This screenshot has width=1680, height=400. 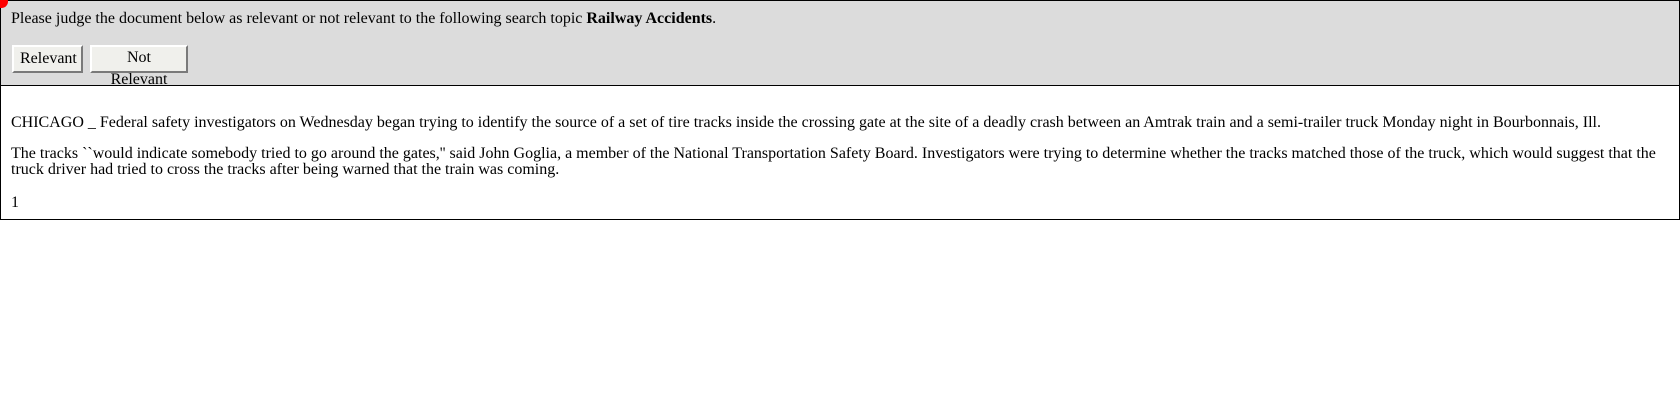 What do you see at coordinates (15, 202) in the screenshot?
I see `page-number: 1` at bounding box center [15, 202].